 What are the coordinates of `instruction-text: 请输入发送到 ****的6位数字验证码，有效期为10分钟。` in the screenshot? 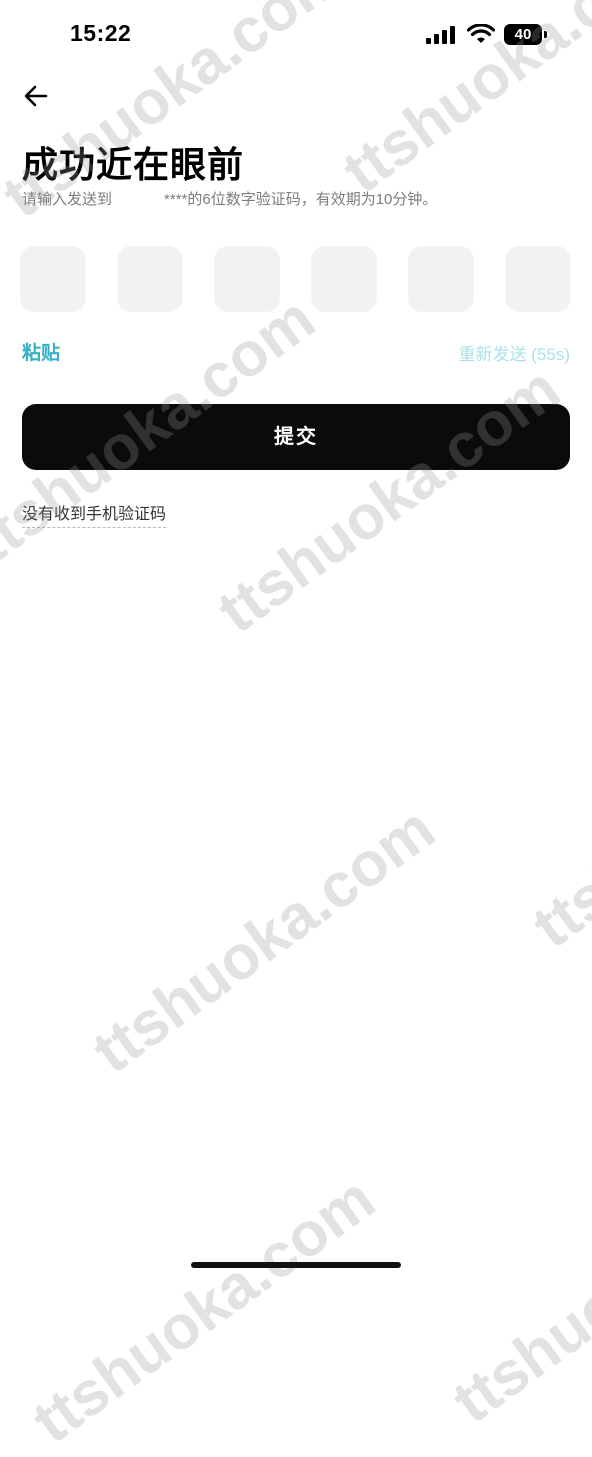 It's located at (229, 198).